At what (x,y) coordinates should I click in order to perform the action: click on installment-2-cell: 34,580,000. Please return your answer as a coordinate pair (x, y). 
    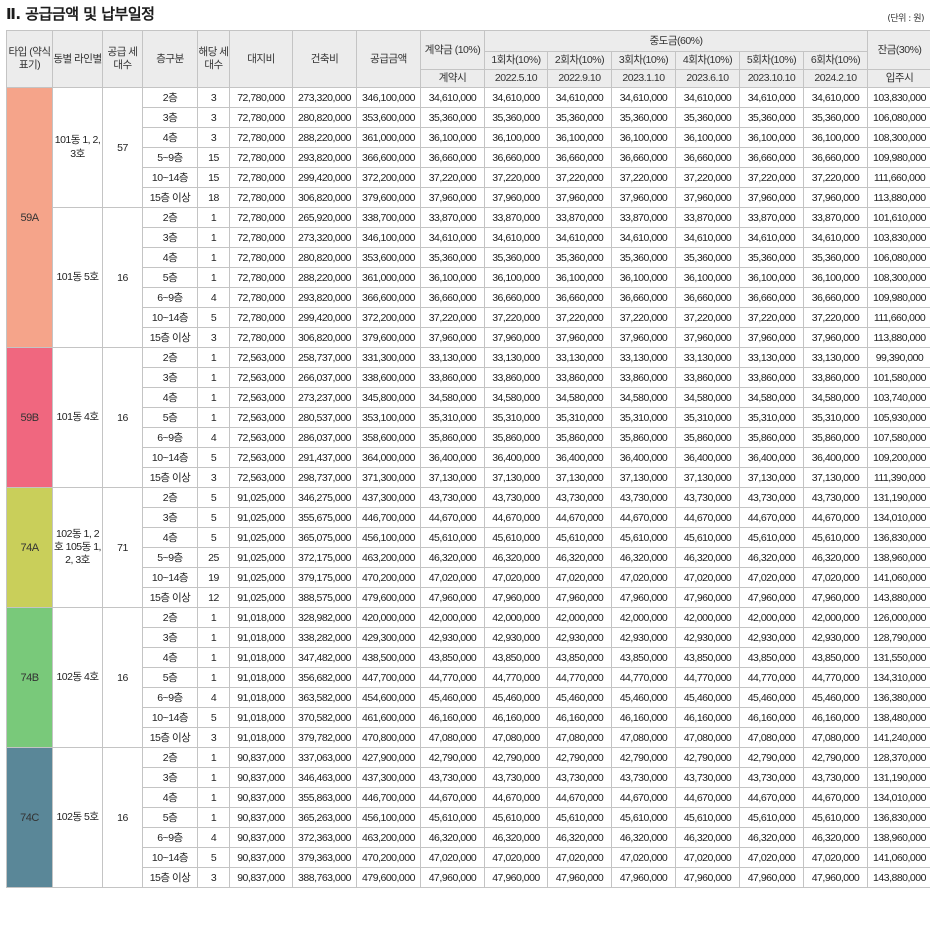
    Looking at the image, I should click on (579, 397).